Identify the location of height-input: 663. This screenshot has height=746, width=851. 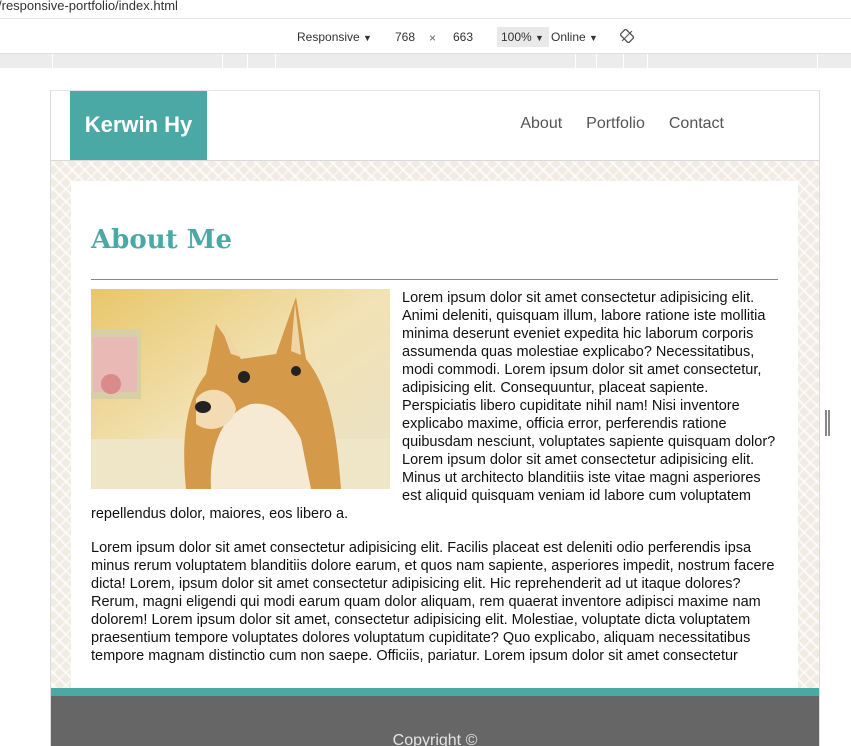
(463, 37).